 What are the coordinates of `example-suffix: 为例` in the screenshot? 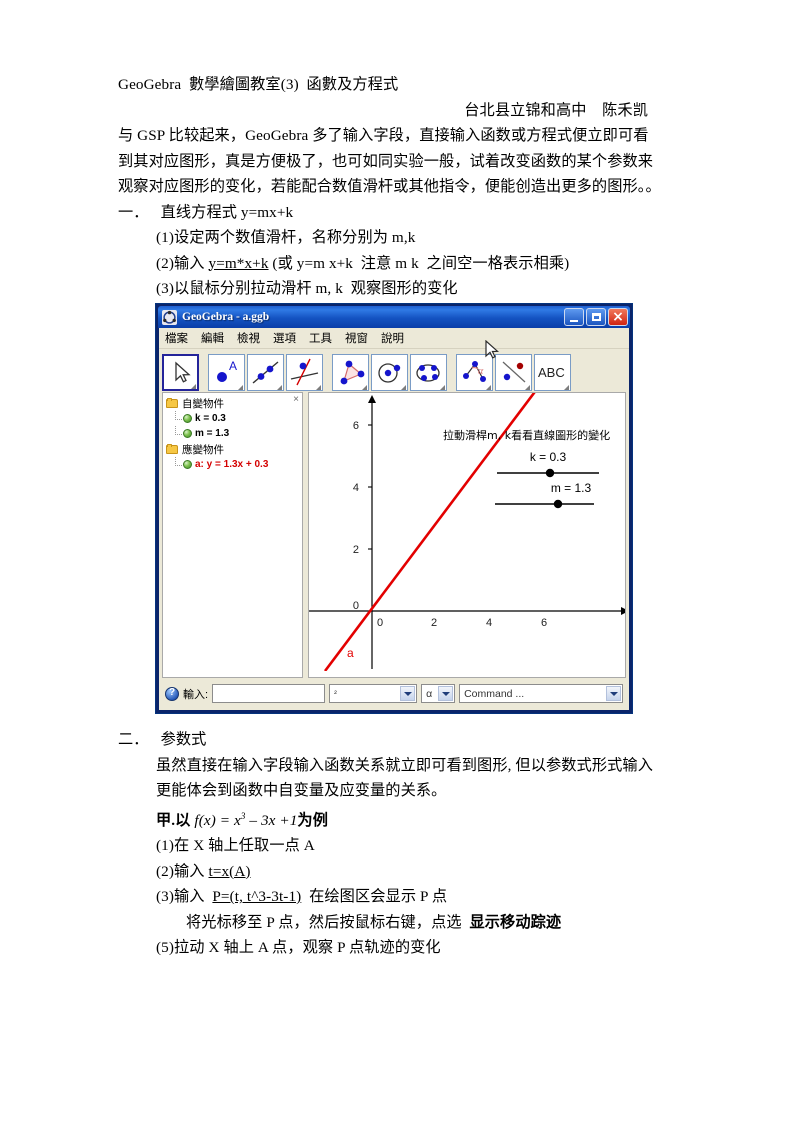 It's located at (312, 820).